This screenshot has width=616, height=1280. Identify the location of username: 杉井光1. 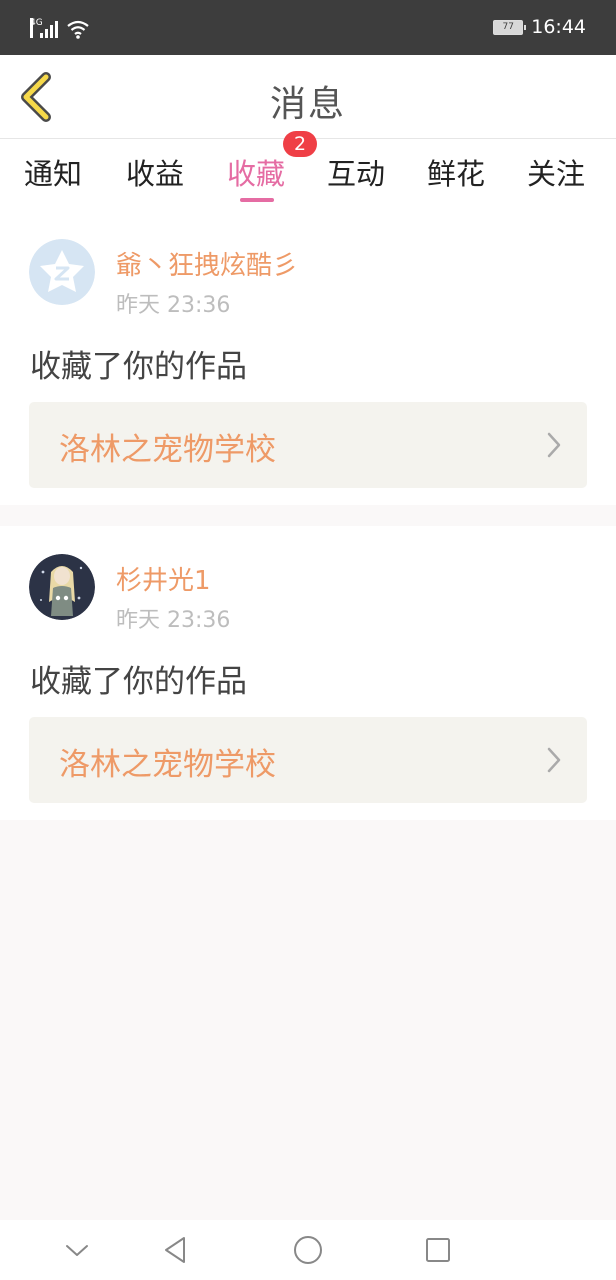
(163, 578).